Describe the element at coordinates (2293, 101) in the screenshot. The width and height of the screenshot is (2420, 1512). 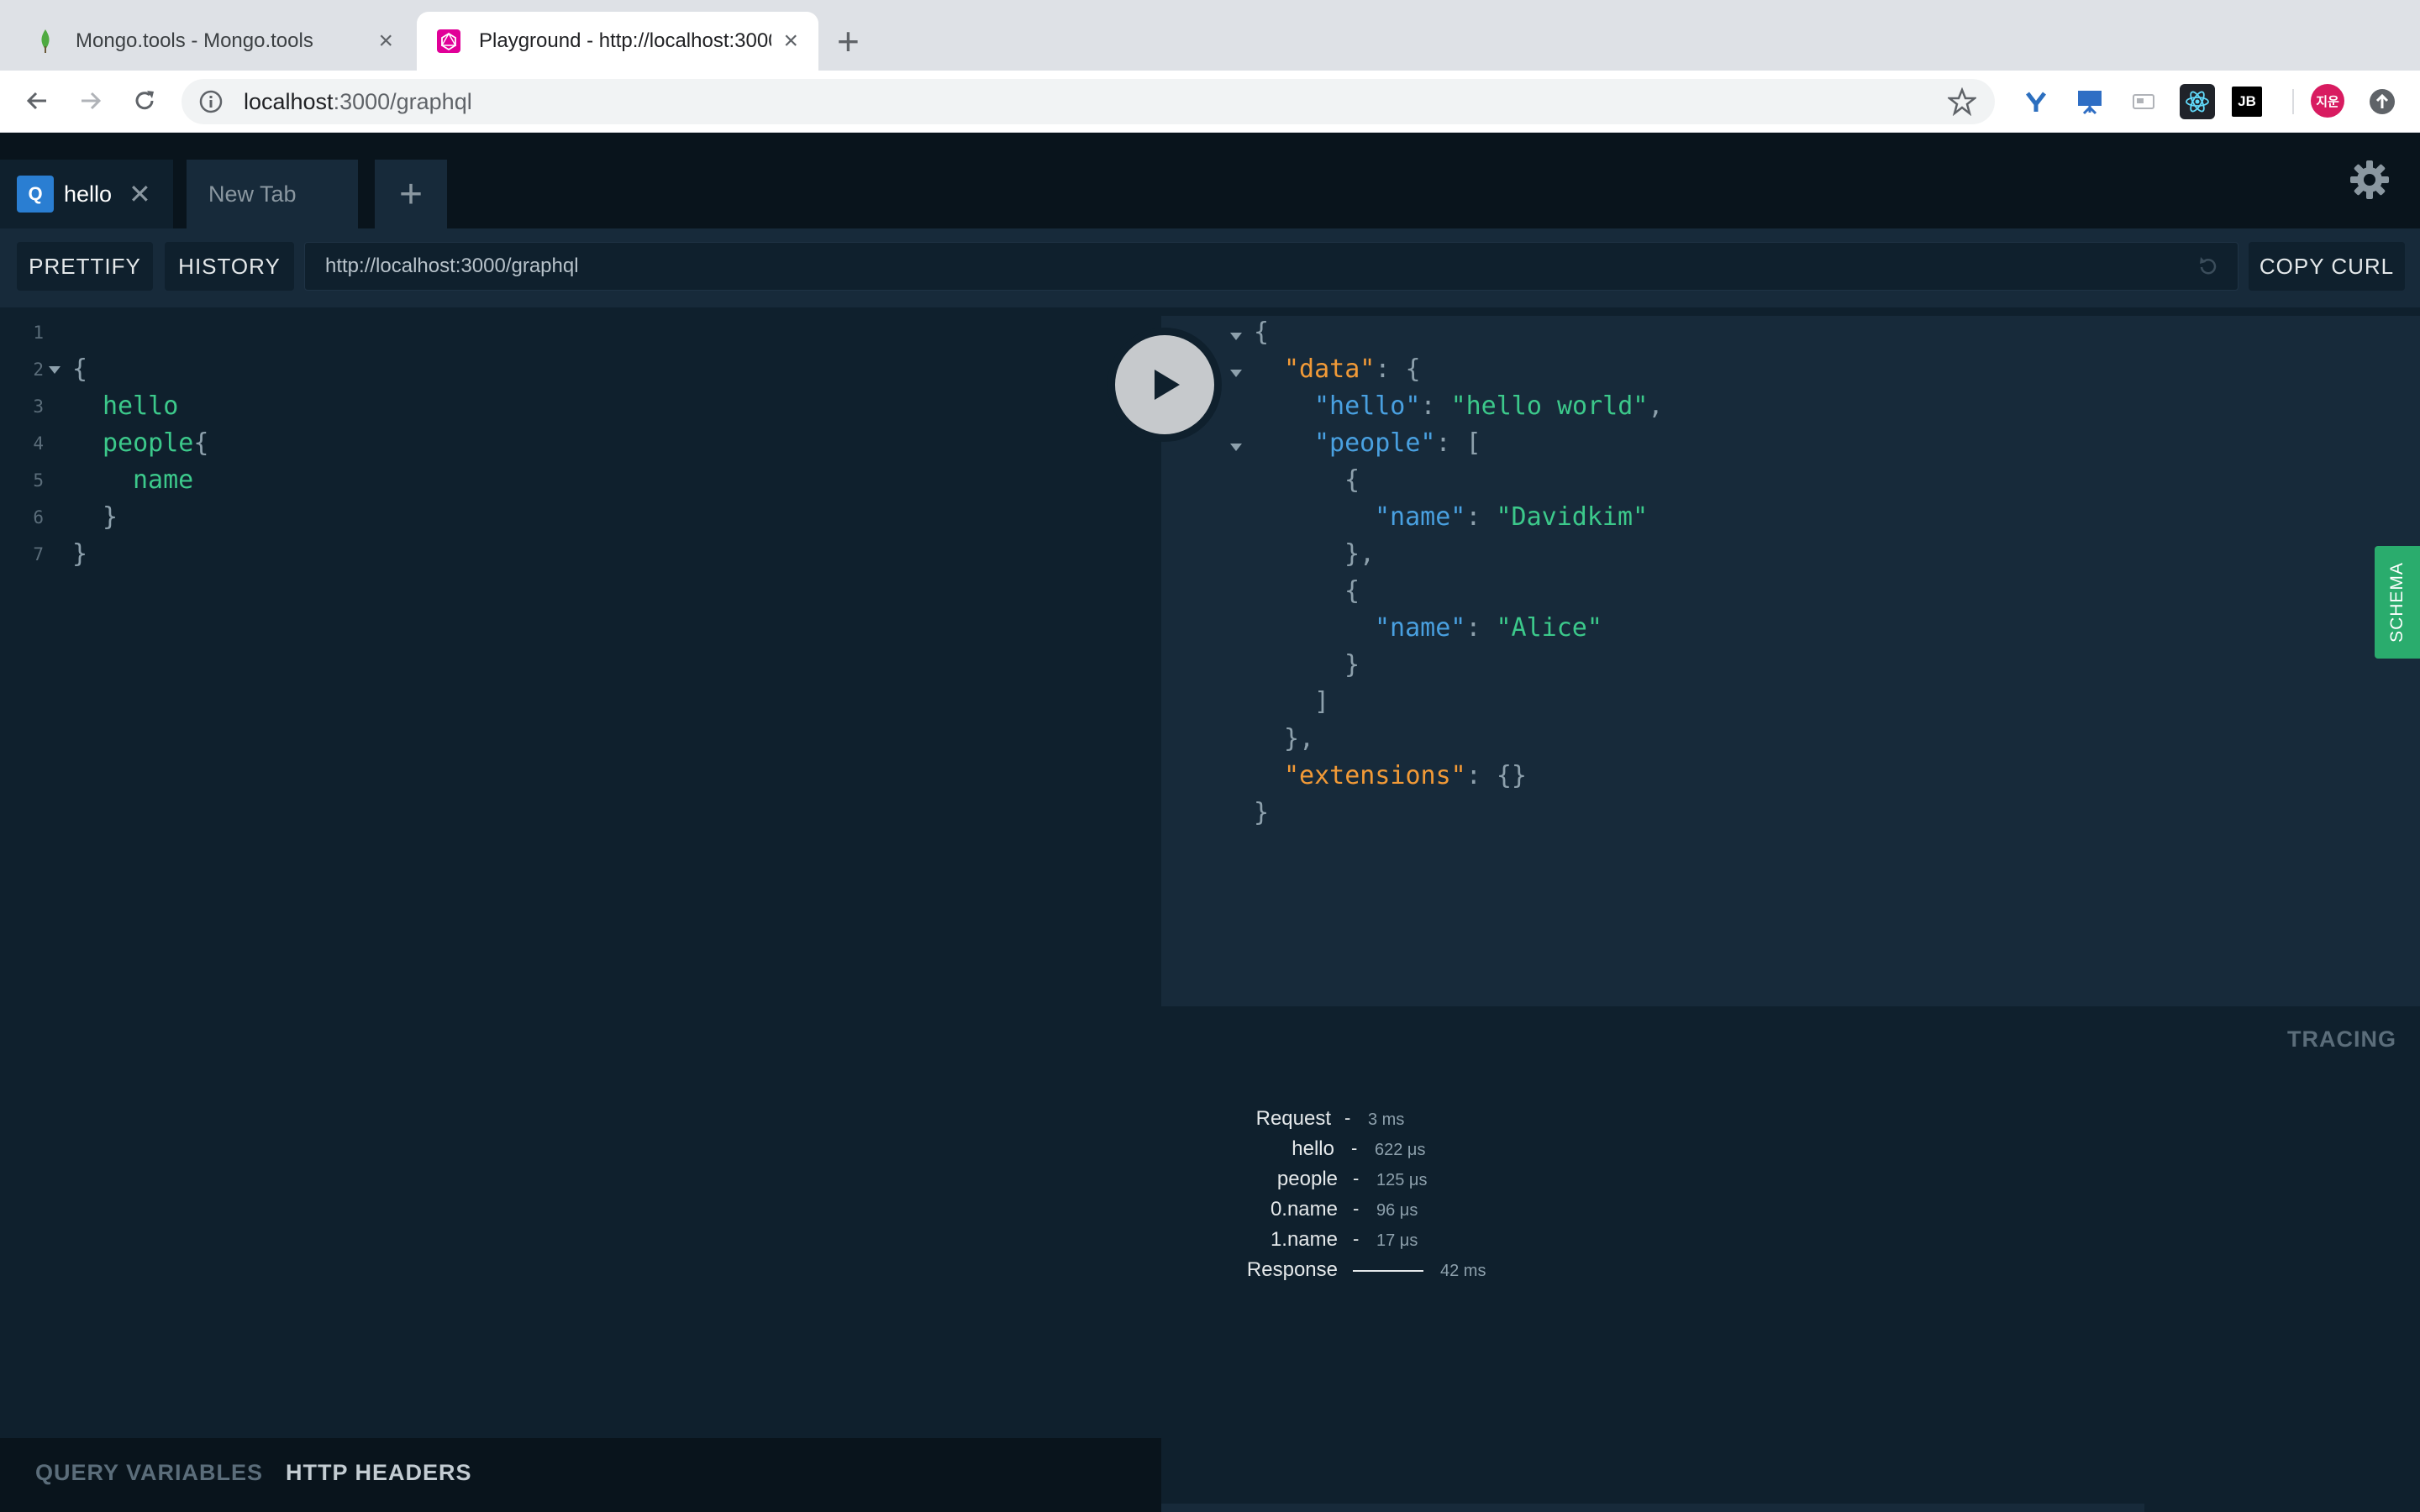
I see `toolbar-separator` at that location.